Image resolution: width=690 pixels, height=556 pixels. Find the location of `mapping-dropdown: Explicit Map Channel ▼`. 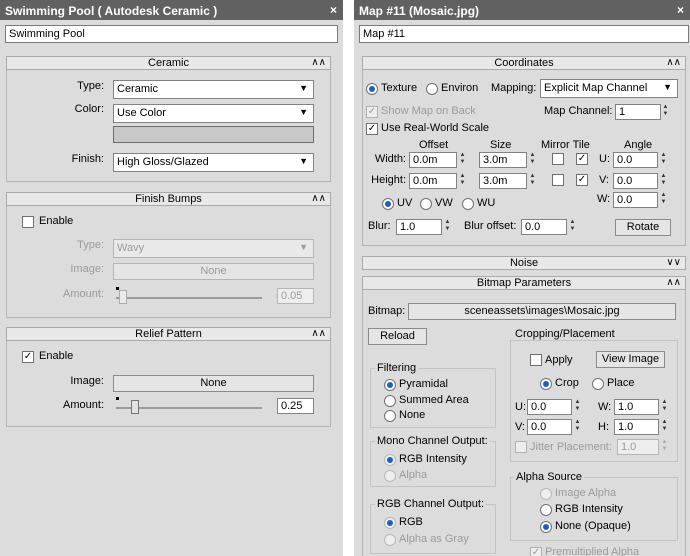

mapping-dropdown: Explicit Map Channel ▼ is located at coordinates (609, 88).